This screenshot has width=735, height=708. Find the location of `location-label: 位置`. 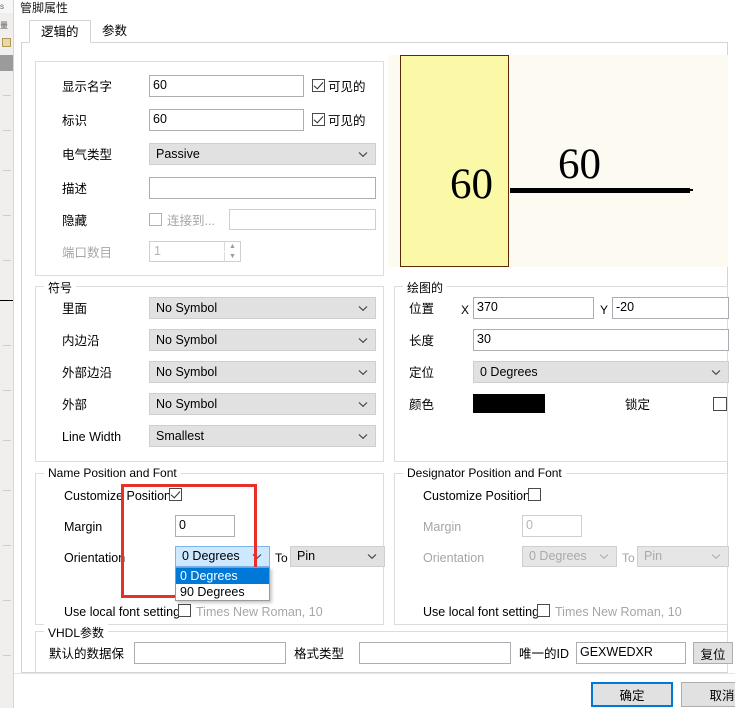

location-label: 位置 is located at coordinates (422, 309).